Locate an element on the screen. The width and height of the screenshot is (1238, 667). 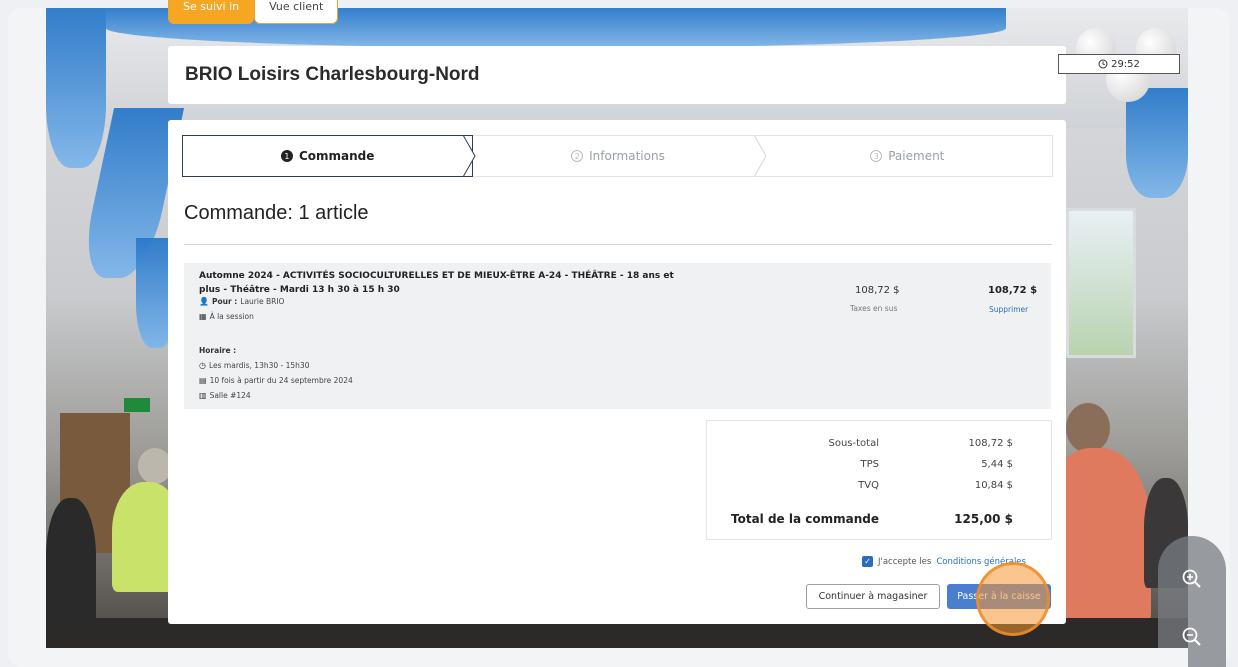
participant-label: Pour : is located at coordinates (224, 301).